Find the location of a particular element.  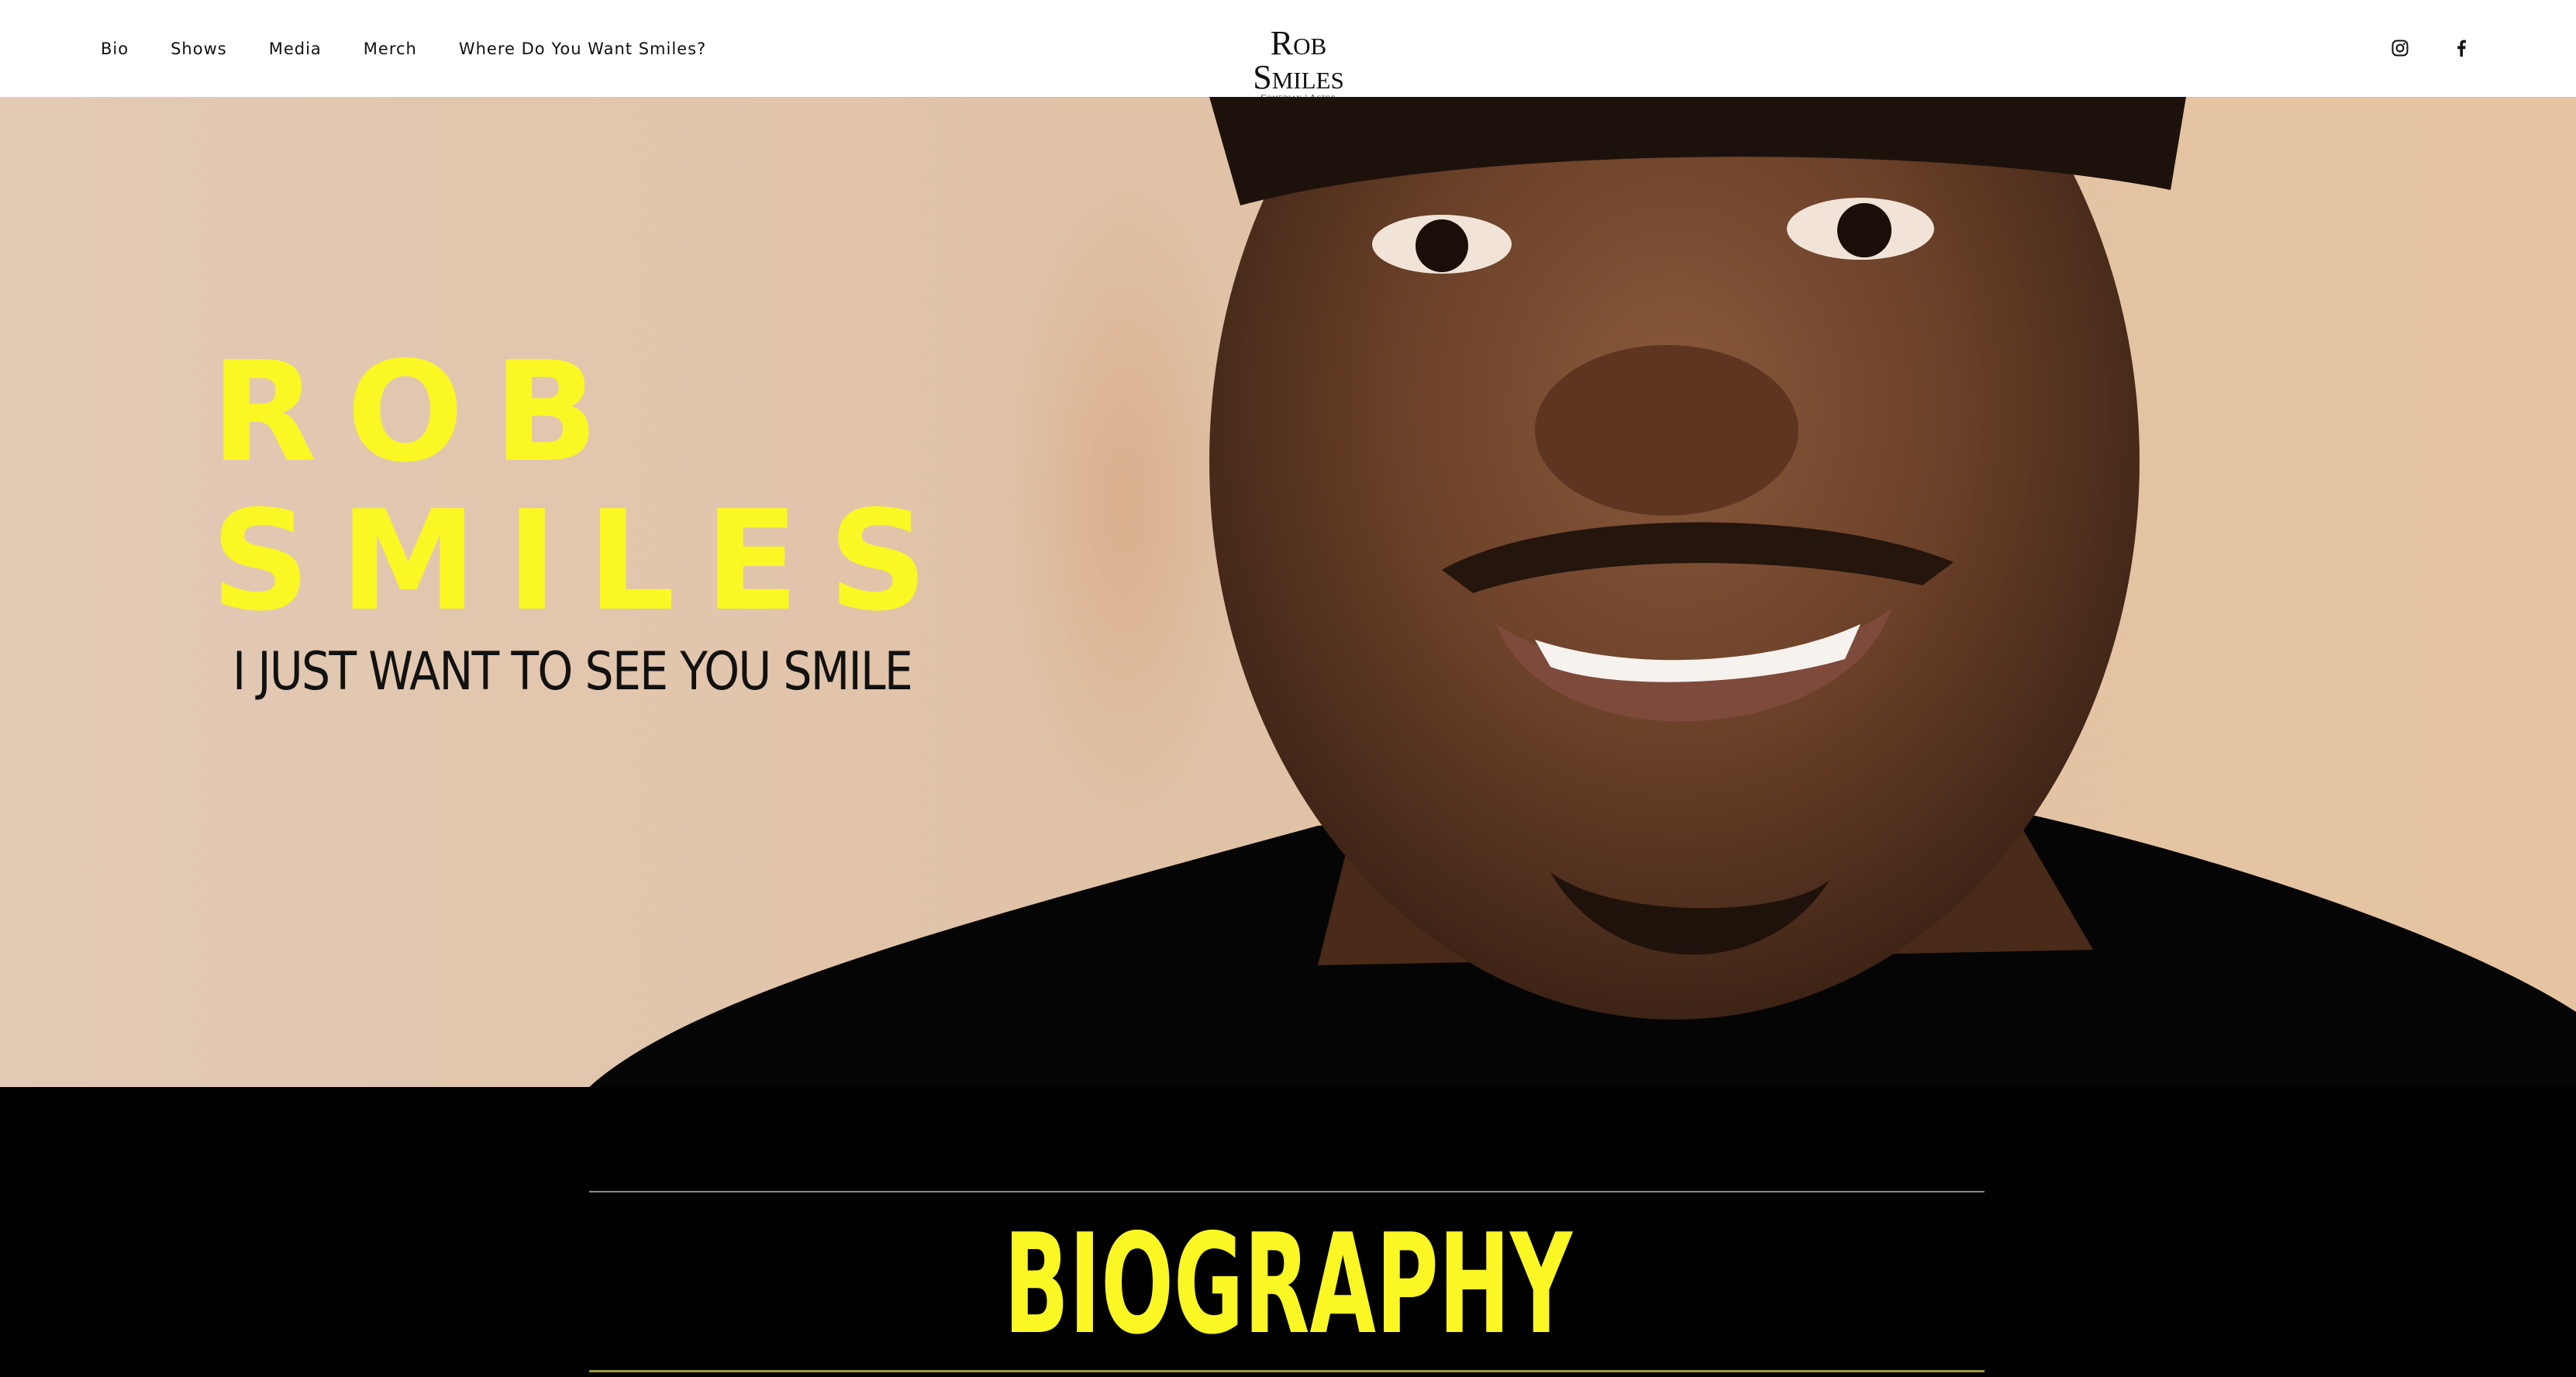

site-logo: Rob Smiles Comedian | Actor is located at coordinates (1298, 63).